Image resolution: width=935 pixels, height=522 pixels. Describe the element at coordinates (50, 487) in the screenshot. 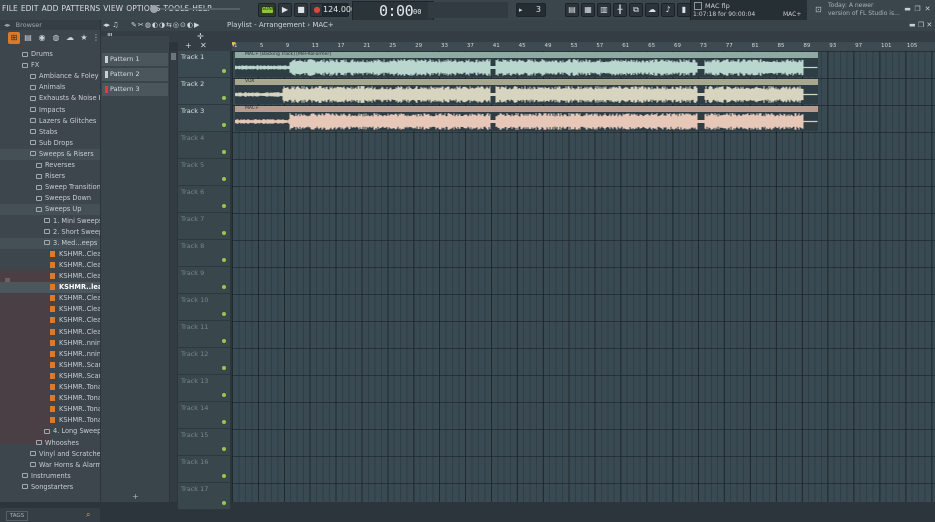

I see `browser-folder: Songstarters` at that location.